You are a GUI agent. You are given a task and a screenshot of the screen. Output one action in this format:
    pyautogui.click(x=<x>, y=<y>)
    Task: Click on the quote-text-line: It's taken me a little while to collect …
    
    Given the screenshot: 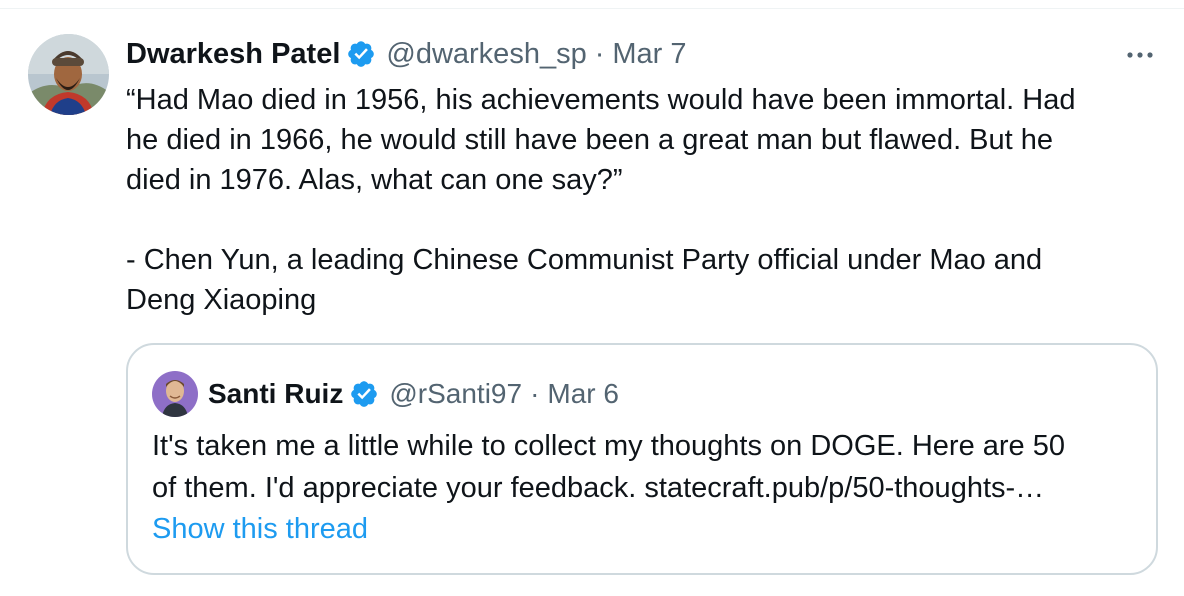 What is the action you would take?
    pyautogui.click(x=609, y=446)
    